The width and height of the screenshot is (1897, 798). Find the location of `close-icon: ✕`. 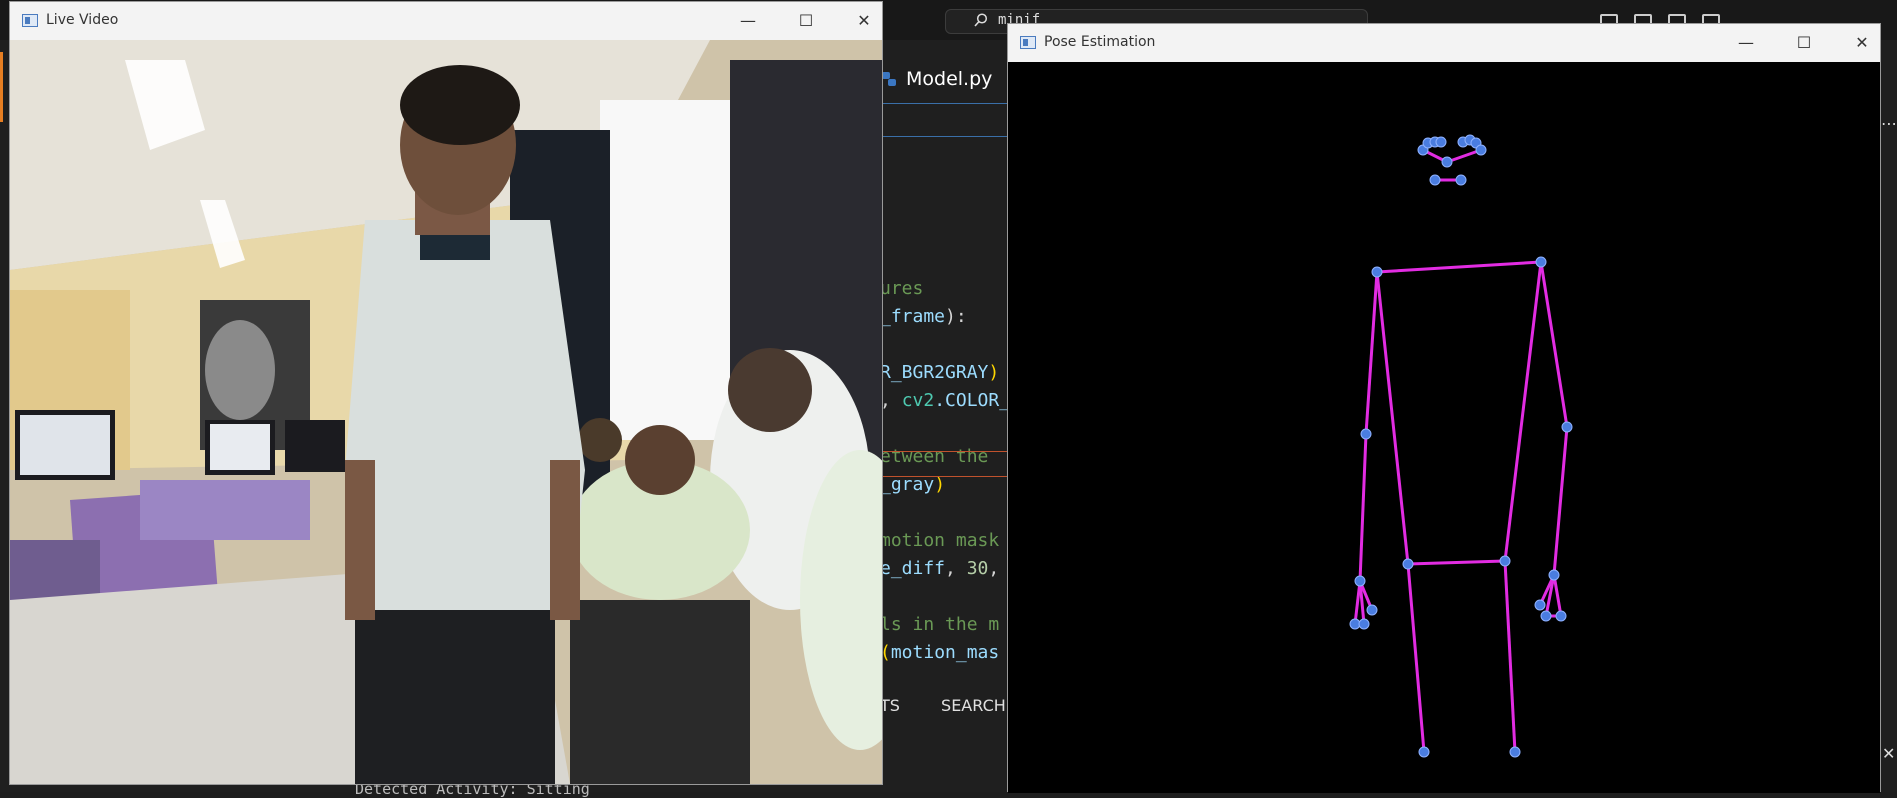

close-icon: ✕ is located at coordinates (1888, 753).